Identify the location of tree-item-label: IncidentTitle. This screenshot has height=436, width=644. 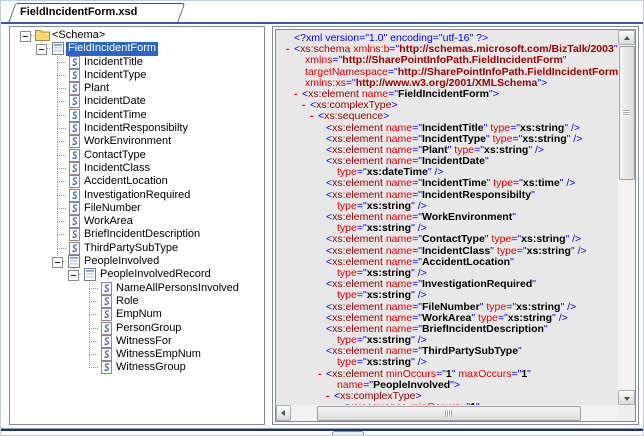
(113, 61).